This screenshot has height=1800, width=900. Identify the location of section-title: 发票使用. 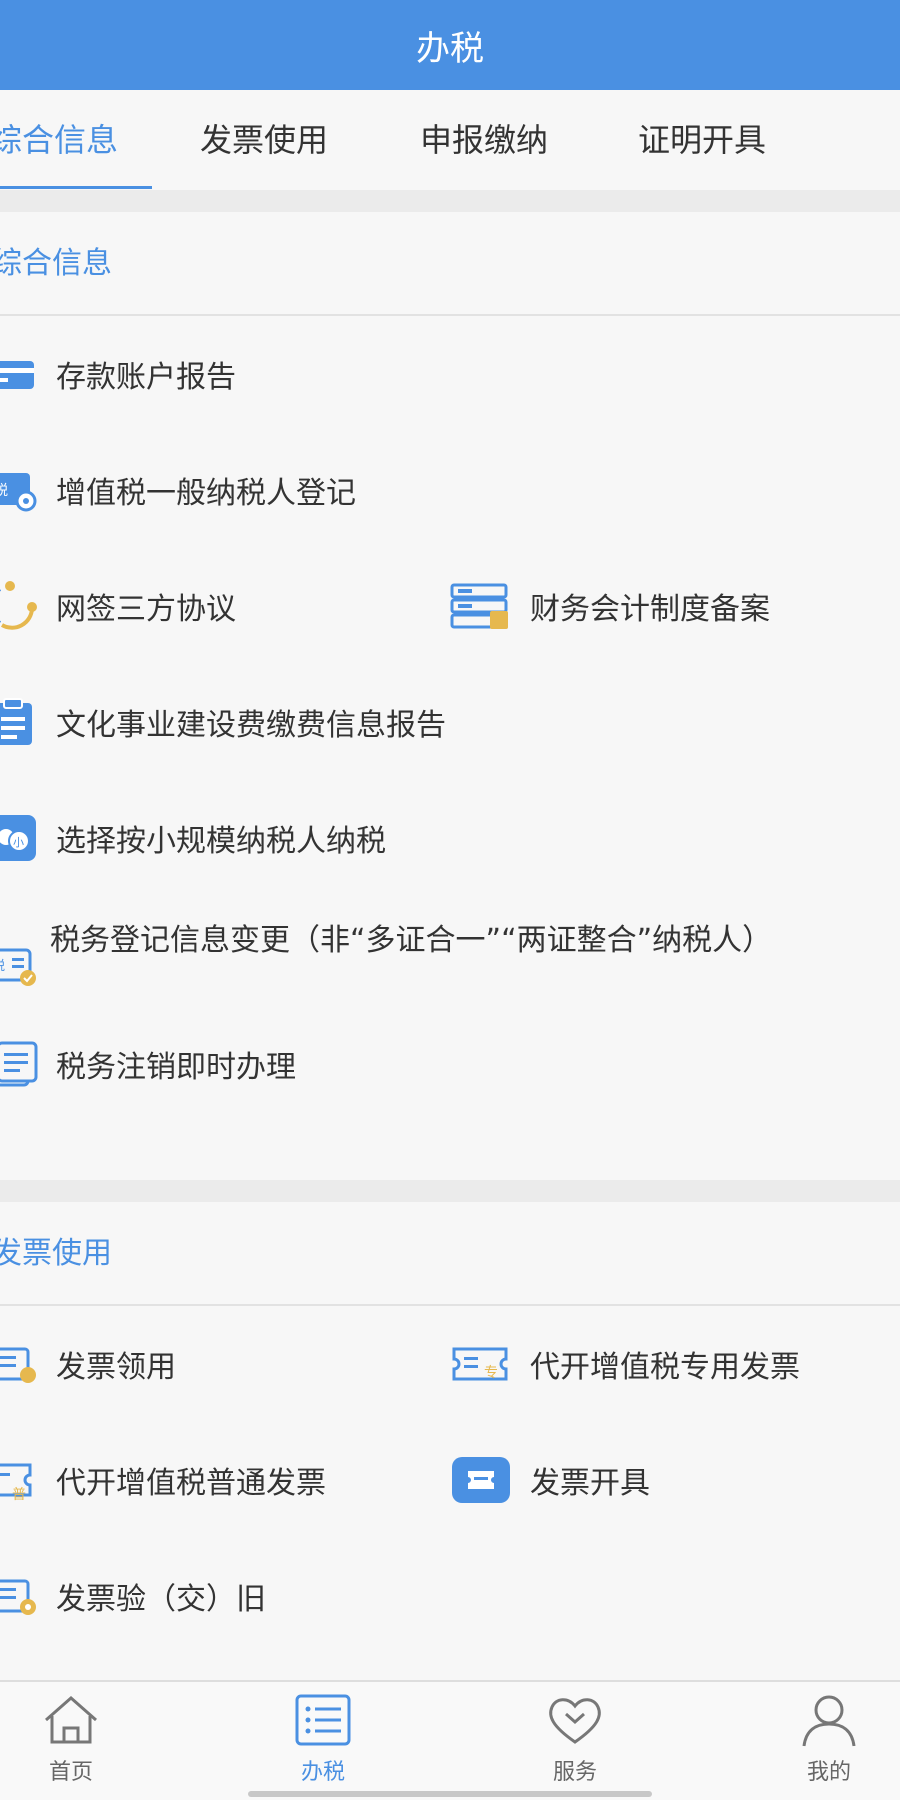
(56, 1253).